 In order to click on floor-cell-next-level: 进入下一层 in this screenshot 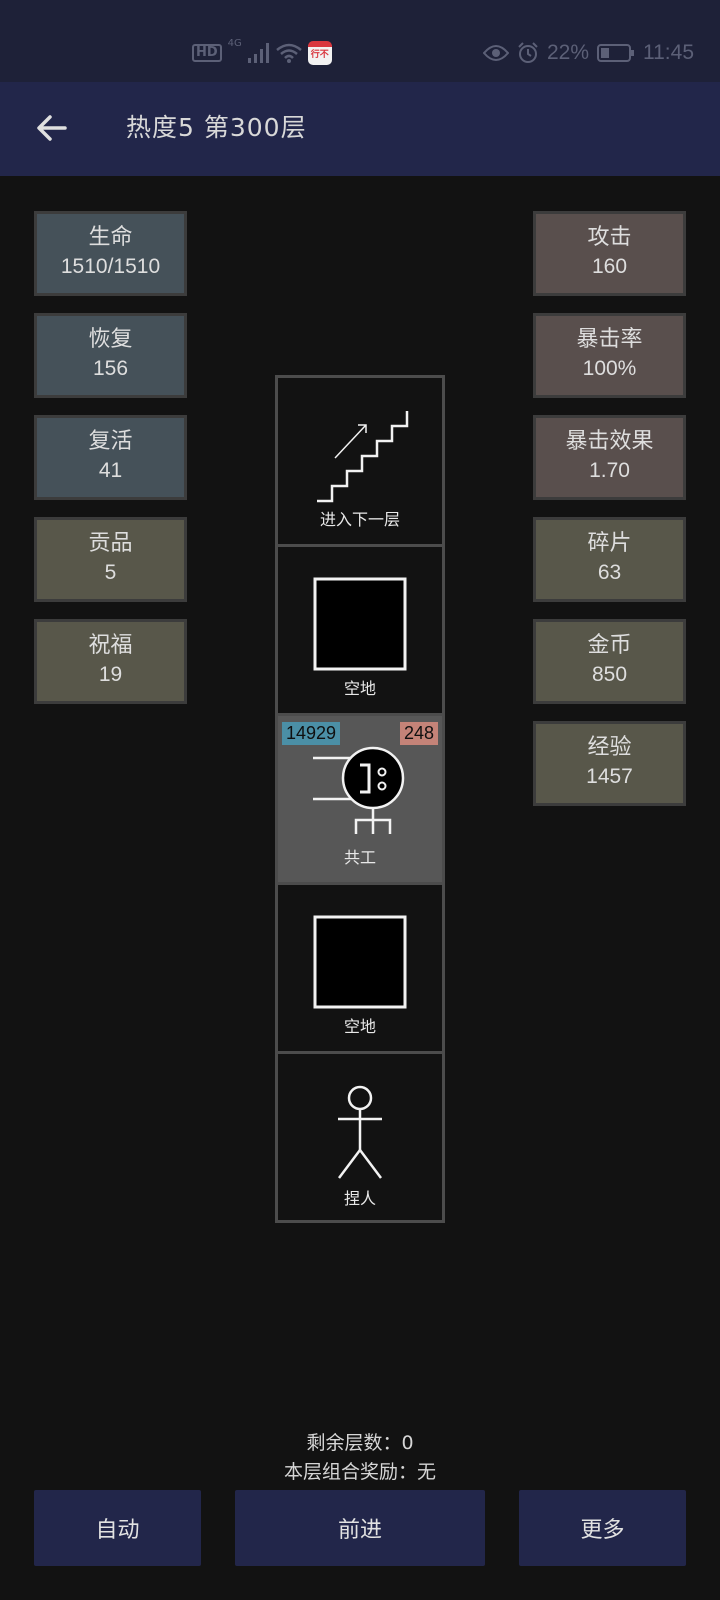, I will do `click(360, 462)`.